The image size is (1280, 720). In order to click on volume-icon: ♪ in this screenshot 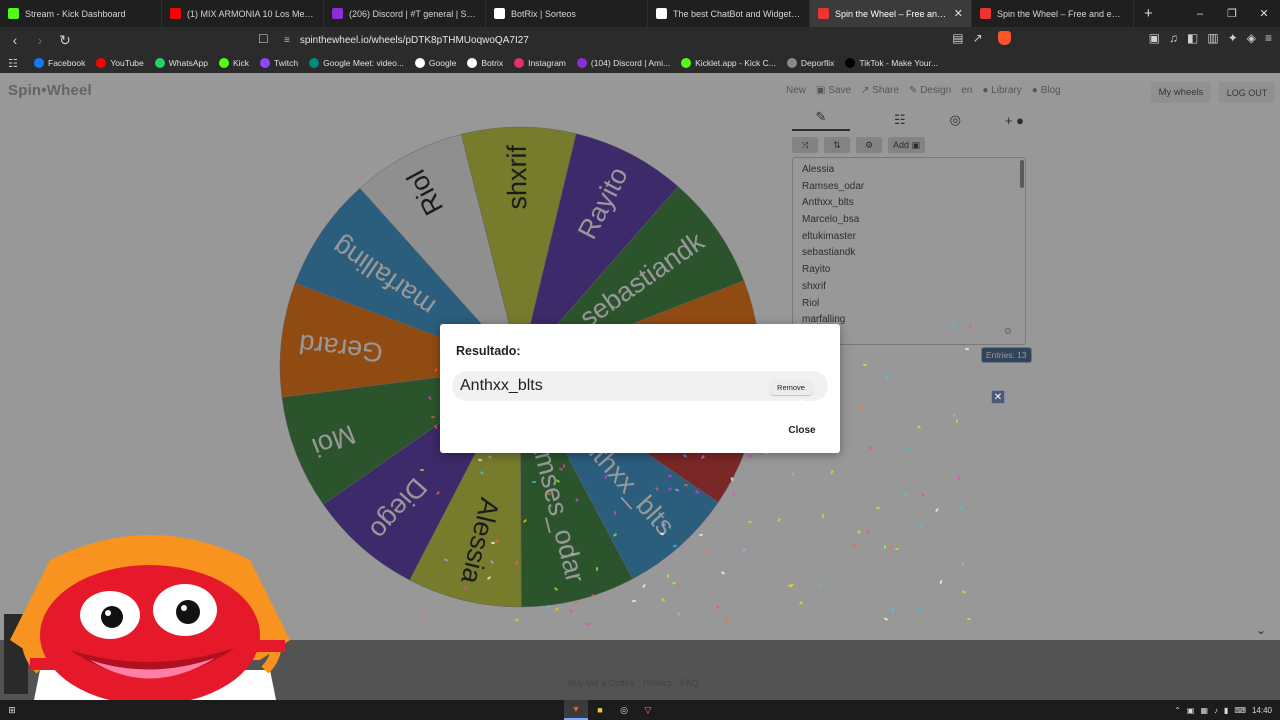, I will do `click(1216, 710)`.